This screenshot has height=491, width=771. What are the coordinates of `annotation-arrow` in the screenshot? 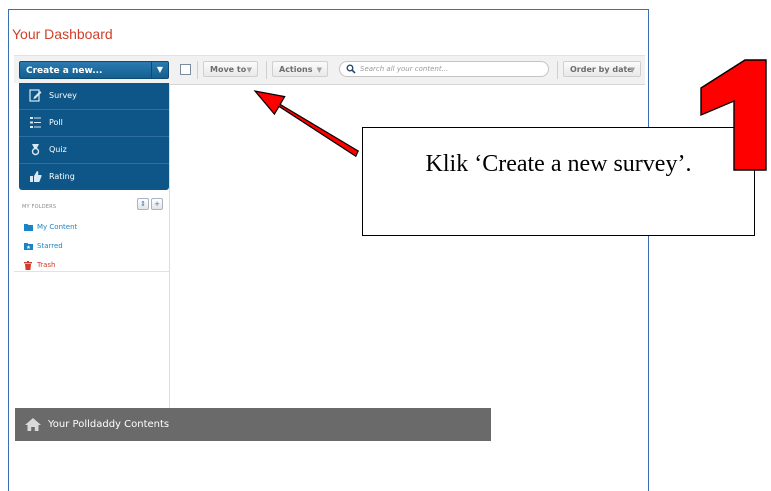 It's located at (306, 124).